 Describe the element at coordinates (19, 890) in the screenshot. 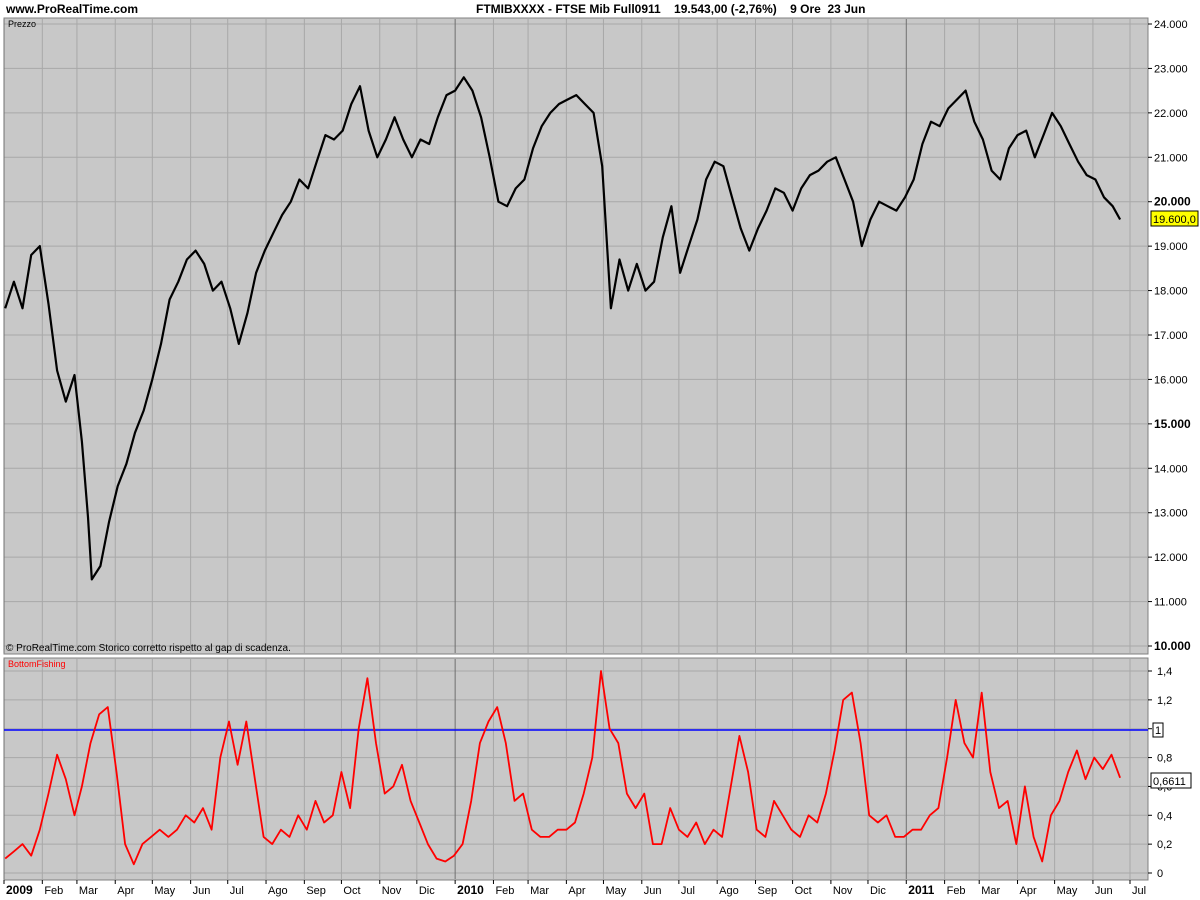

I see `x-tick-label: 2009` at that location.